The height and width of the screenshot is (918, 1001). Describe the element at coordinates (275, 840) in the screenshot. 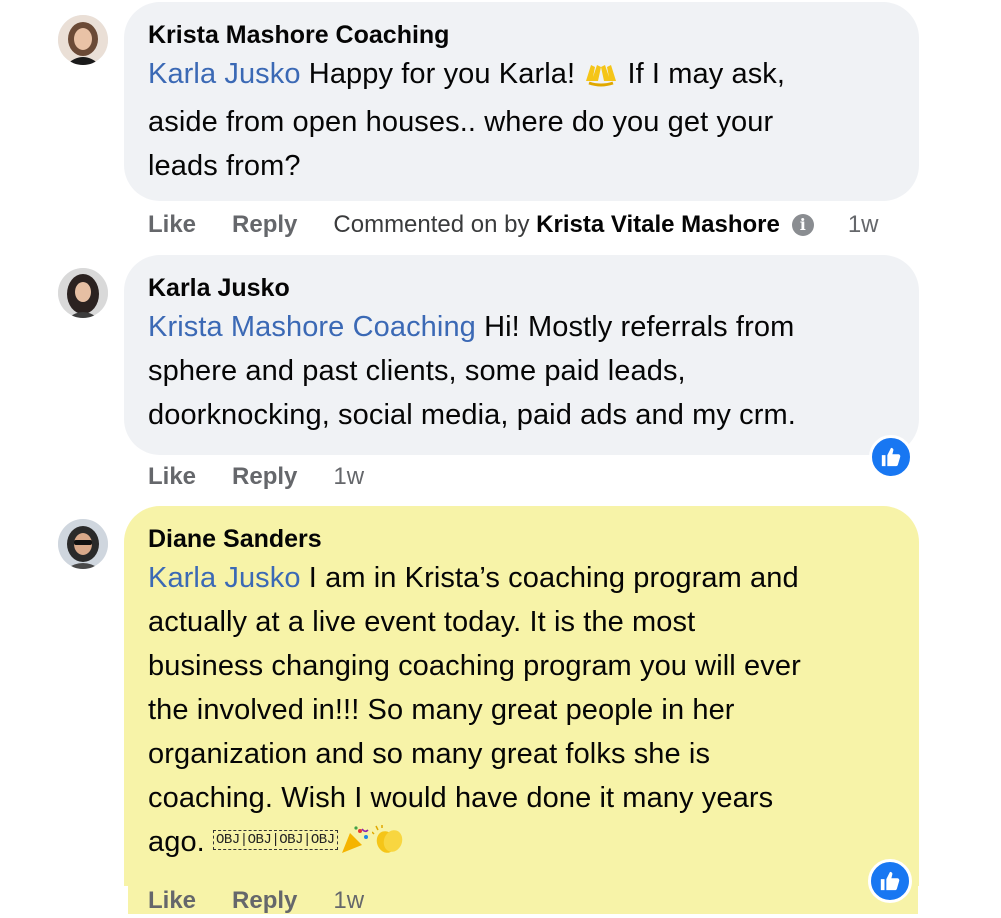

I see `obj-placeholder: OBJ|OBJ|OBJ|OBJ` at that location.